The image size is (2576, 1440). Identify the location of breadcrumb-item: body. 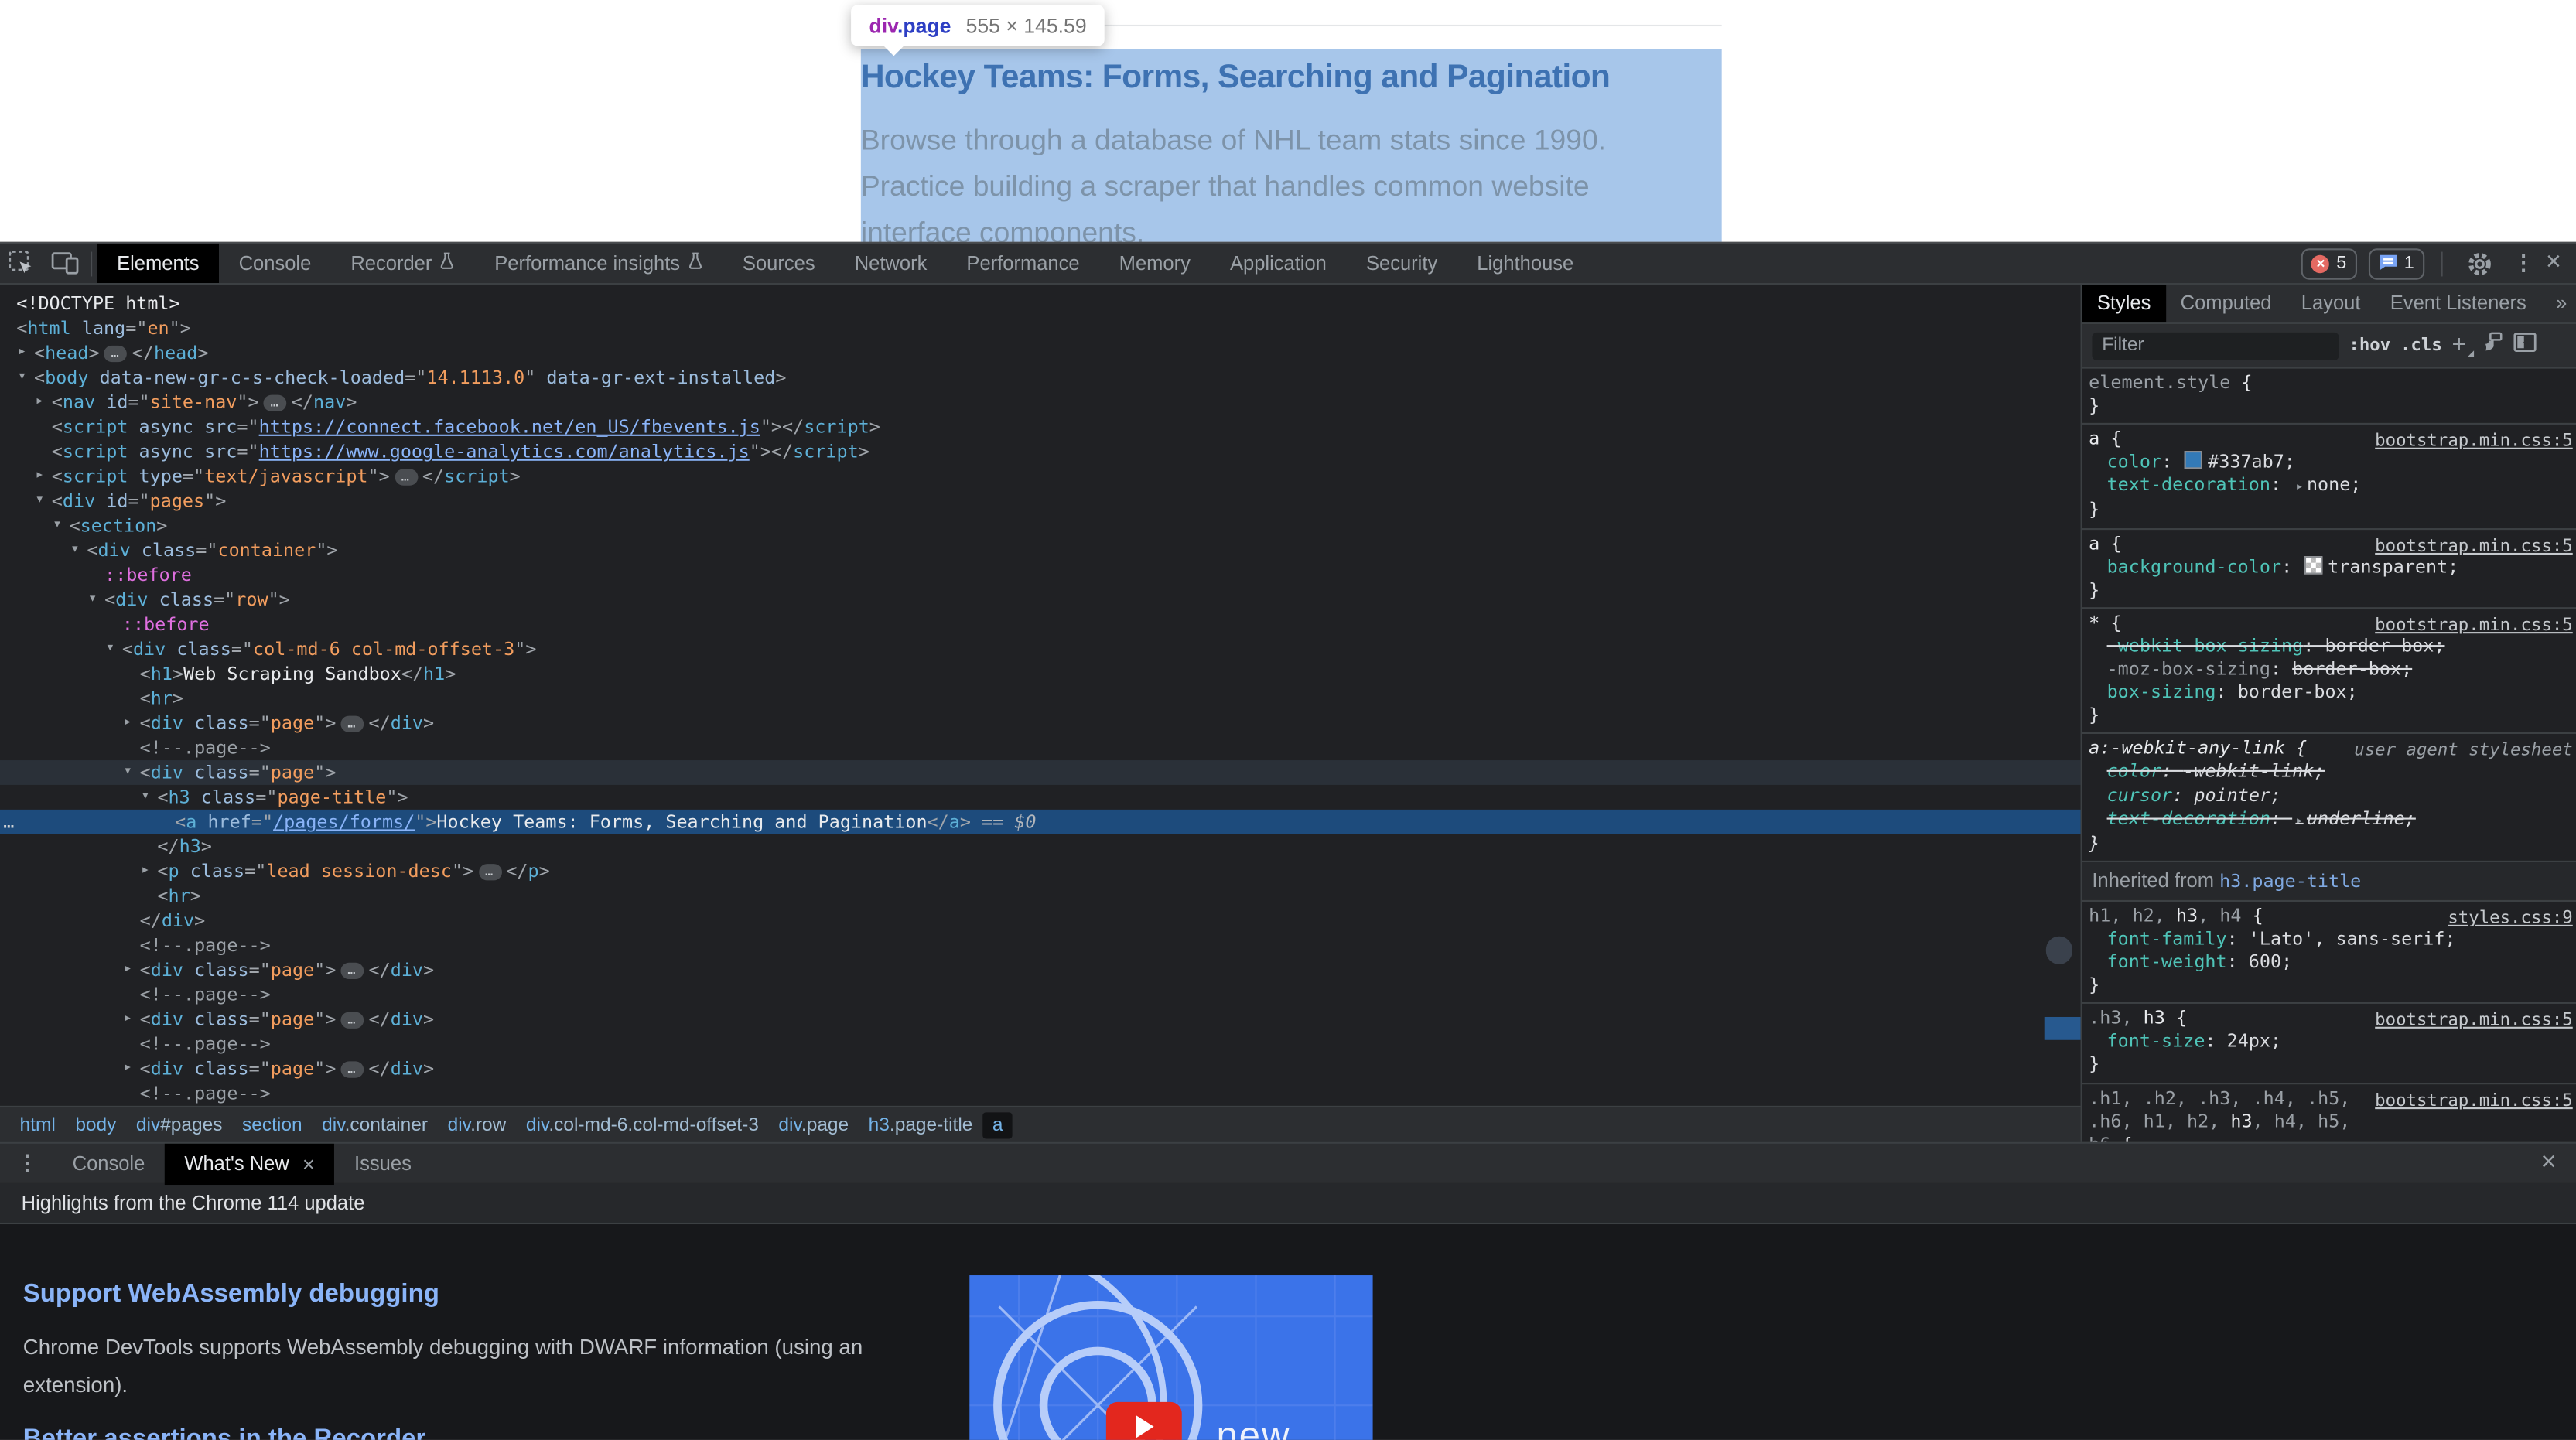
(96, 1125).